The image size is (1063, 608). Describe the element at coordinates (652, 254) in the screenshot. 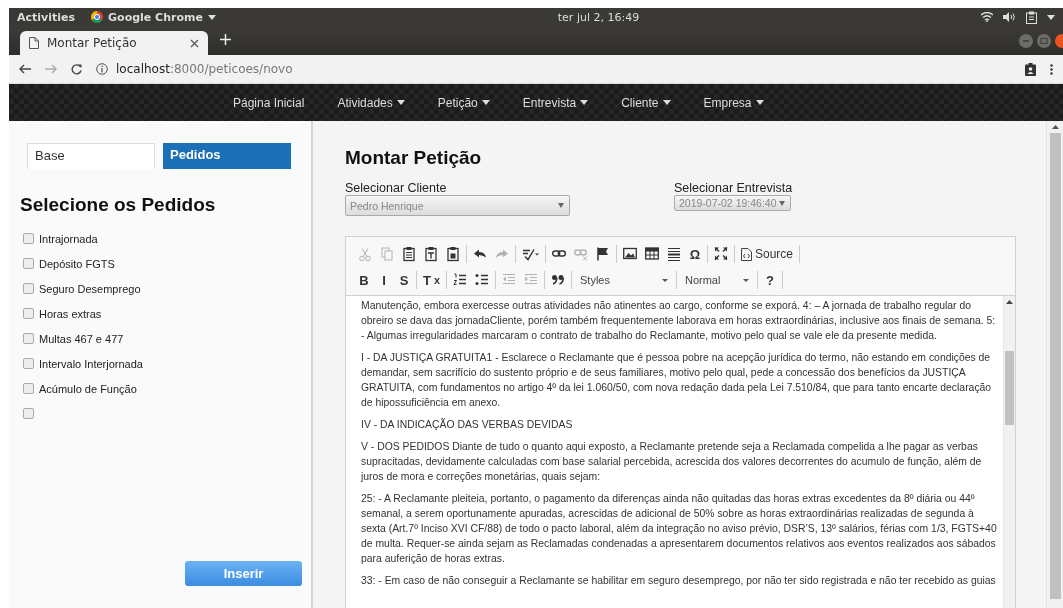

I see `table-icon` at that location.